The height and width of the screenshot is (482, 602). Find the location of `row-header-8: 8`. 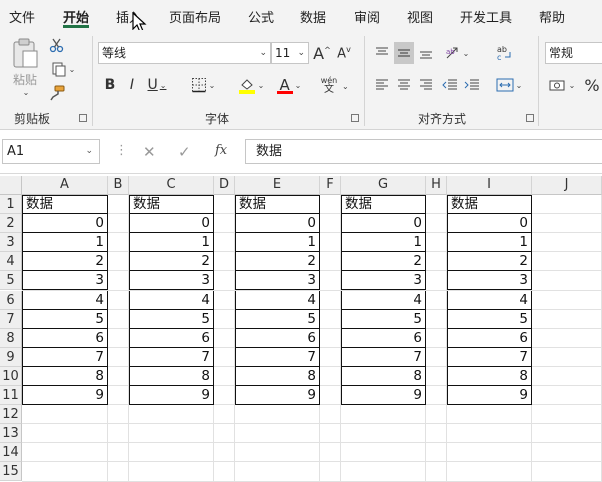

row-header-8: 8 is located at coordinates (11, 338).